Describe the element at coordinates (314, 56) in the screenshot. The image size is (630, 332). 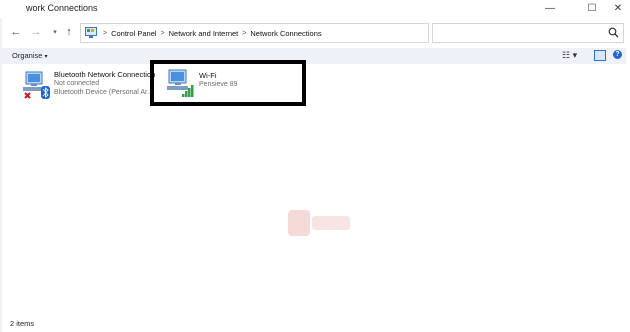
I see `command-bar: Organise ▾ ☷ ▾ ?` at that location.